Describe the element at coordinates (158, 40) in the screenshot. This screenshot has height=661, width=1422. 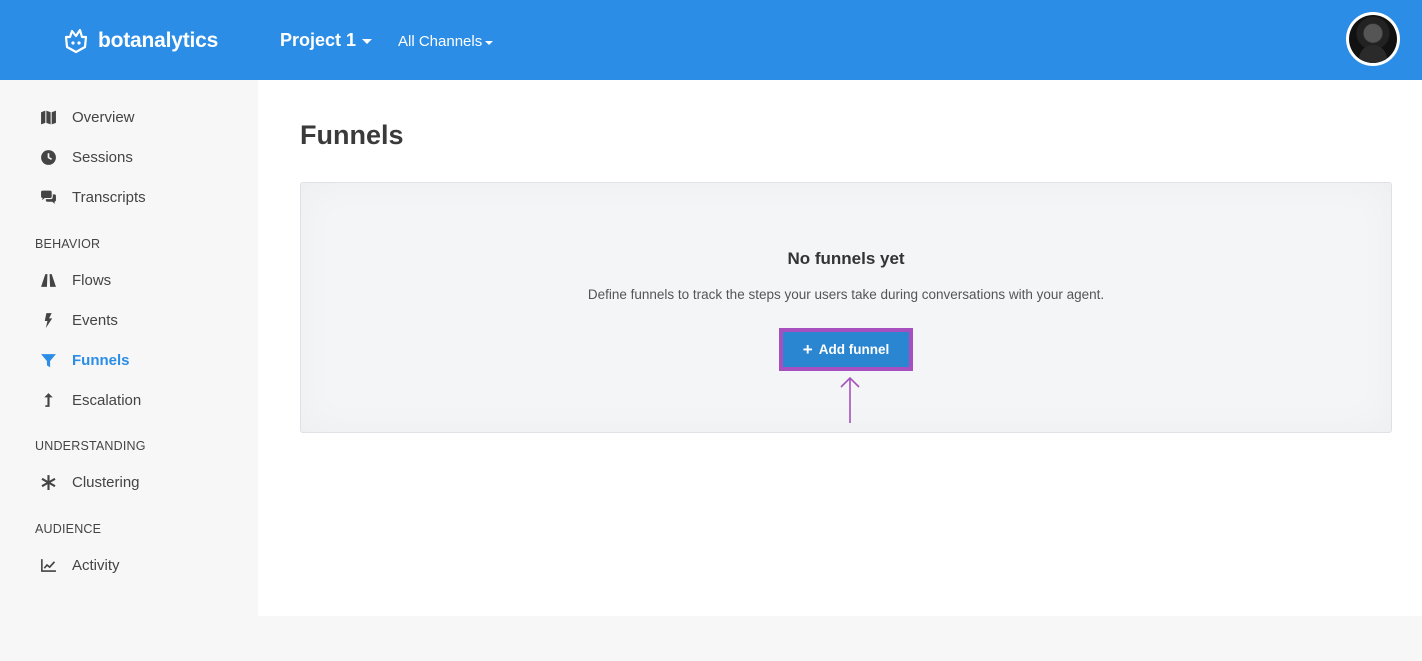
I see `brand-name: botanalytics` at that location.